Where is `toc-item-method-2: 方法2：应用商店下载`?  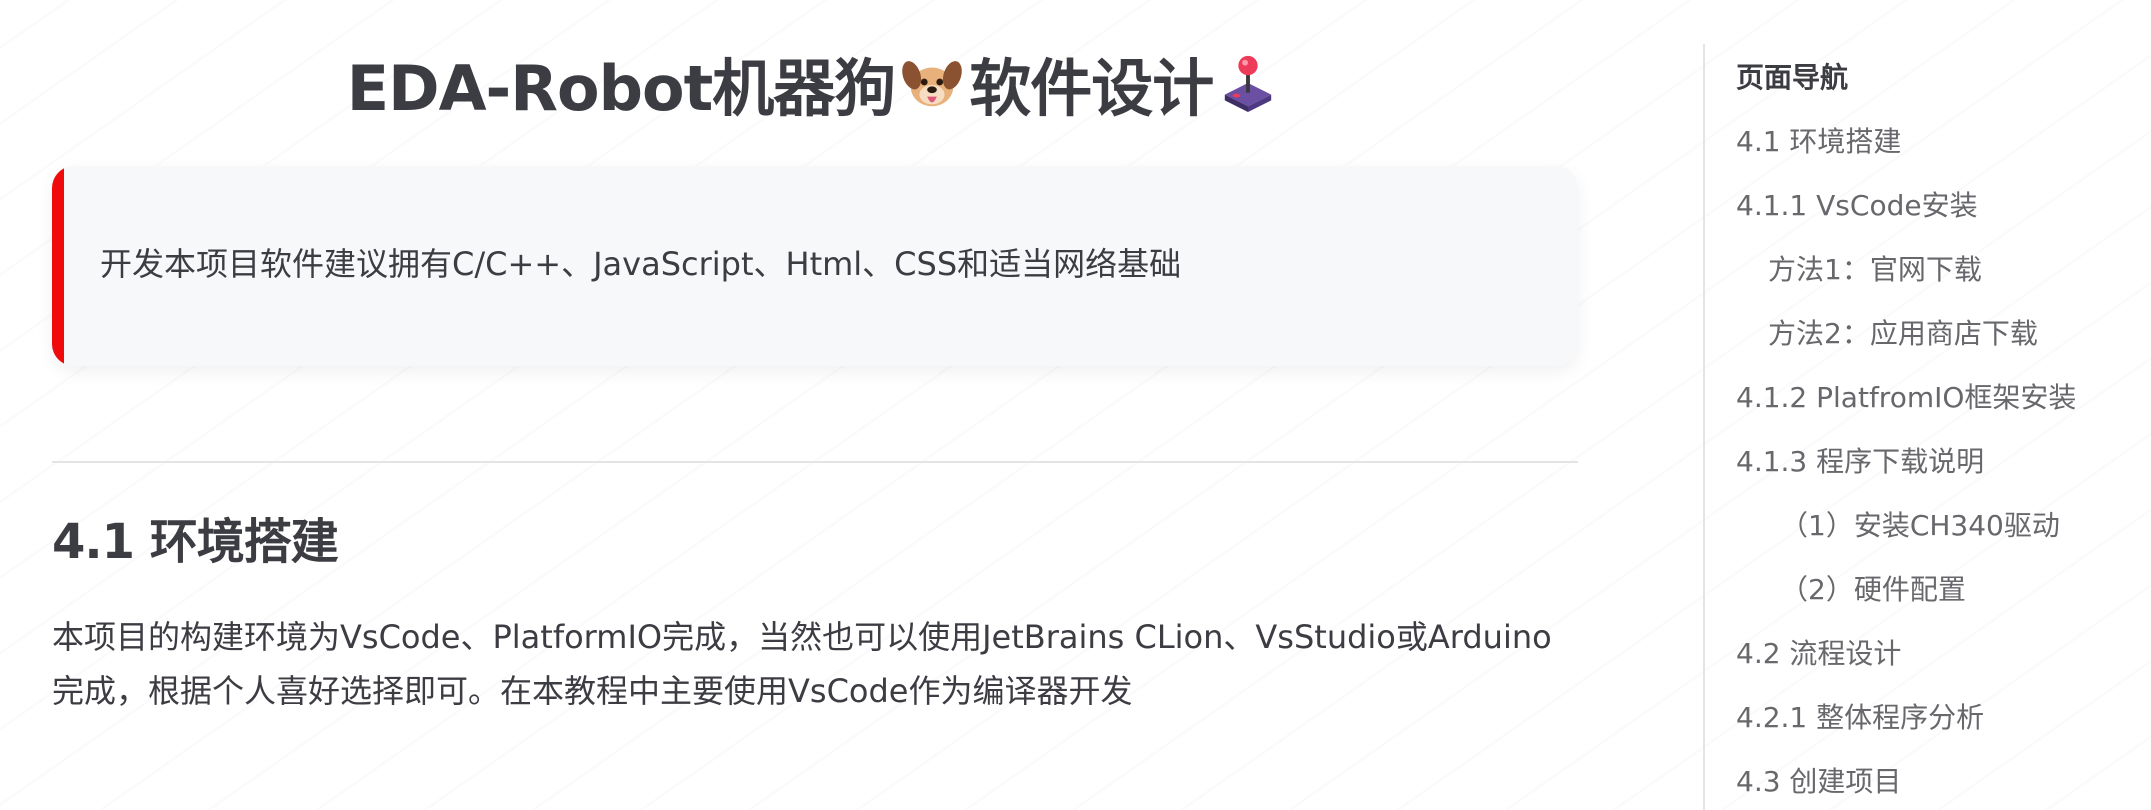
toc-item-method-2: 方法2：应用商店下载 is located at coordinates (1936, 344).